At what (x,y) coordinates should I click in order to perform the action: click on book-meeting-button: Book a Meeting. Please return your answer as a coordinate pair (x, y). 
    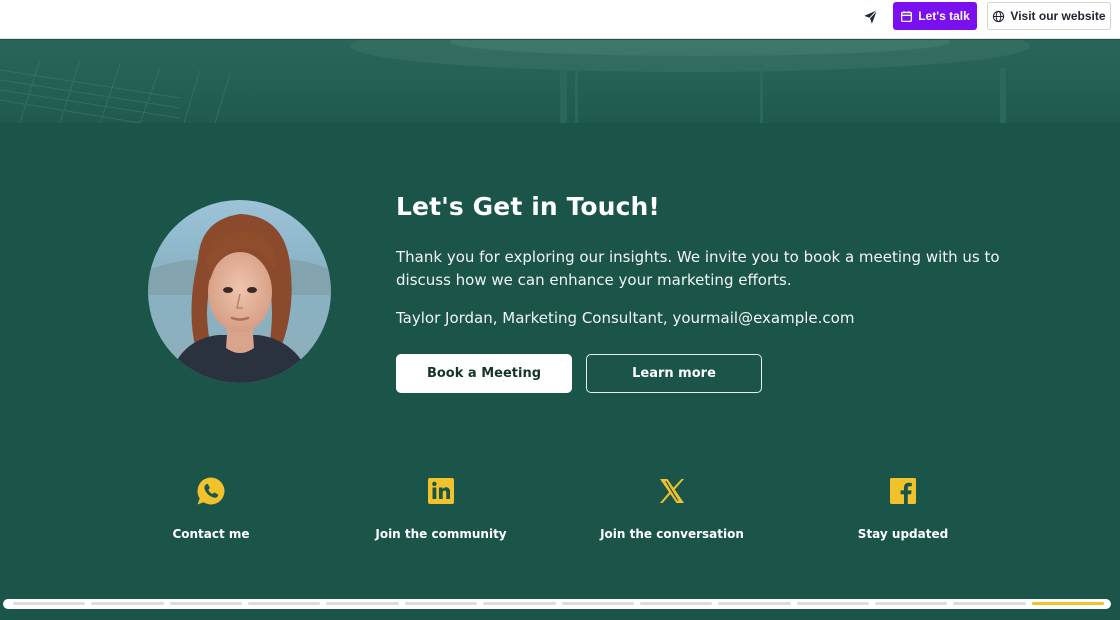
    Looking at the image, I should click on (484, 373).